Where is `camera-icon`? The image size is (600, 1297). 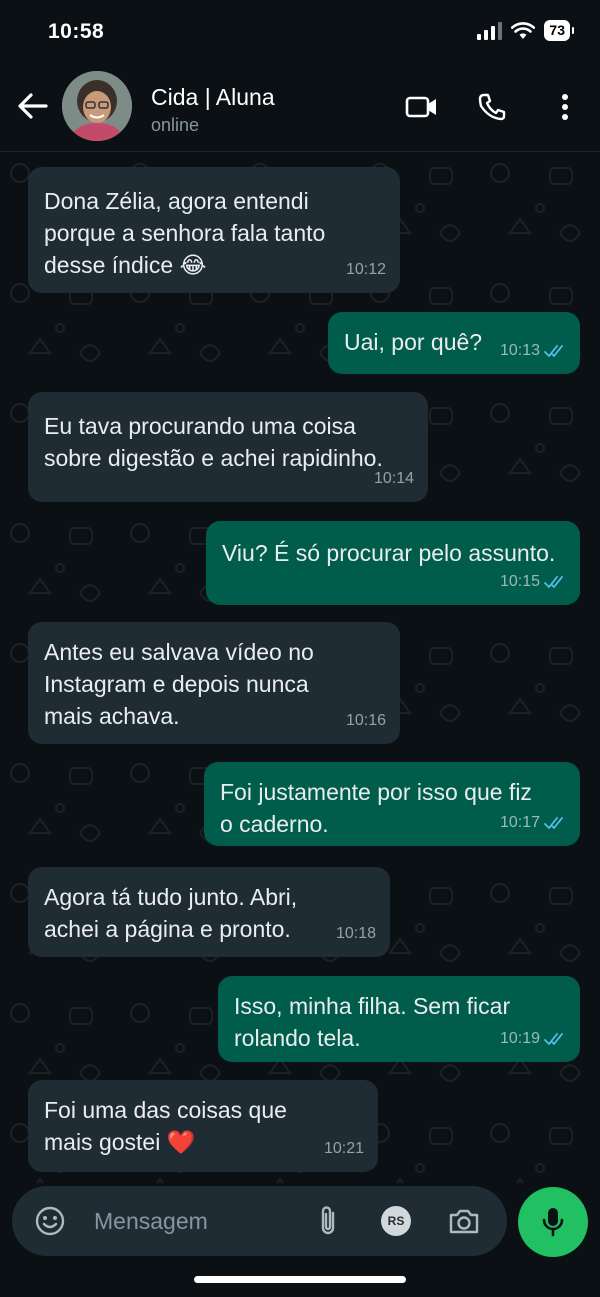
camera-icon is located at coordinates (464, 1221).